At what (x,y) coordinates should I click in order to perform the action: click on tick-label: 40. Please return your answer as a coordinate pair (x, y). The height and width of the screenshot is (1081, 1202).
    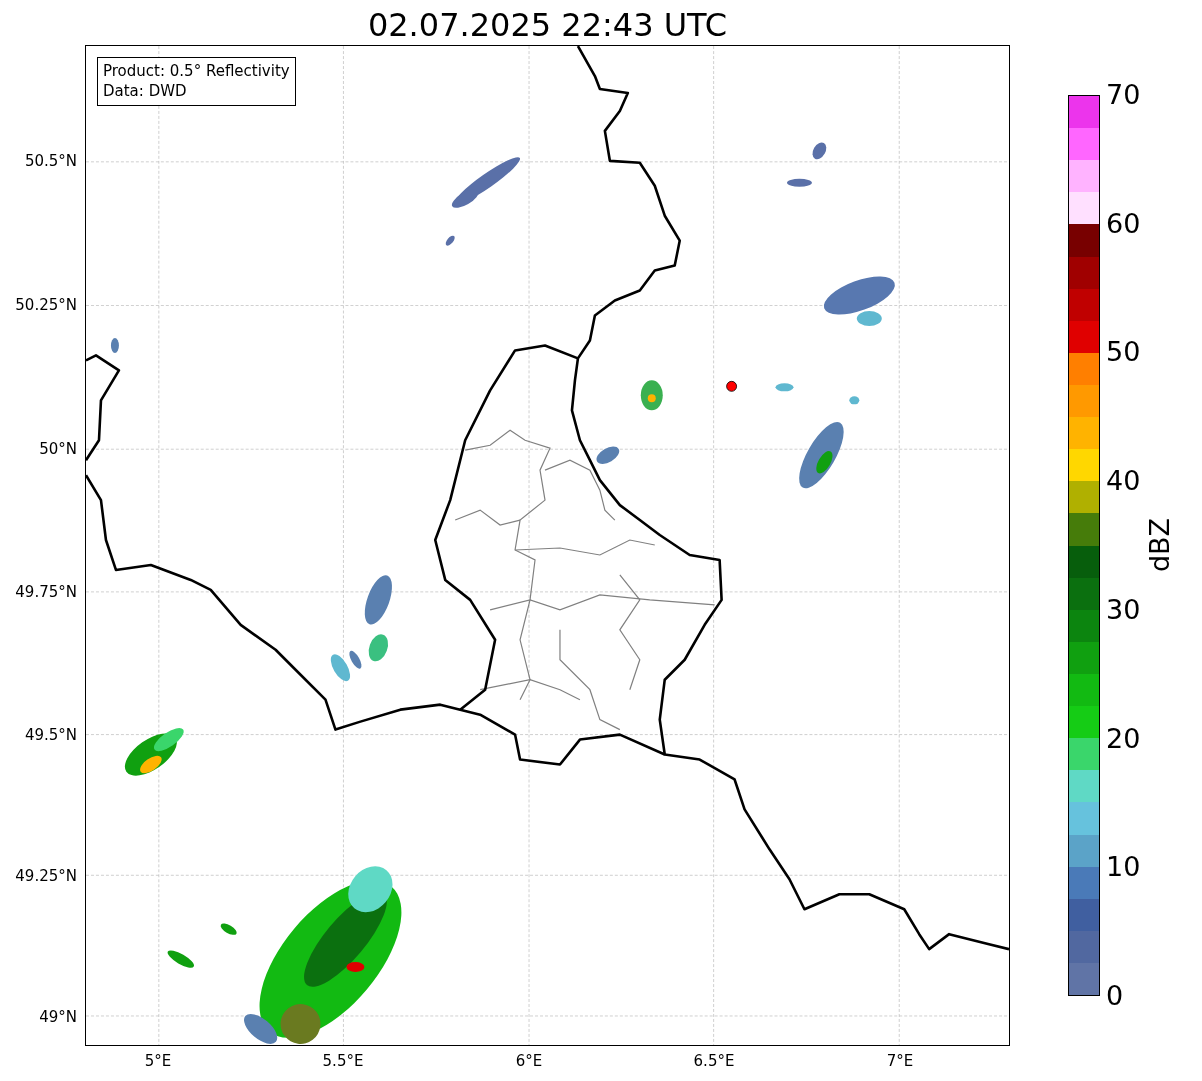
    Looking at the image, I should click on (1123, 481).